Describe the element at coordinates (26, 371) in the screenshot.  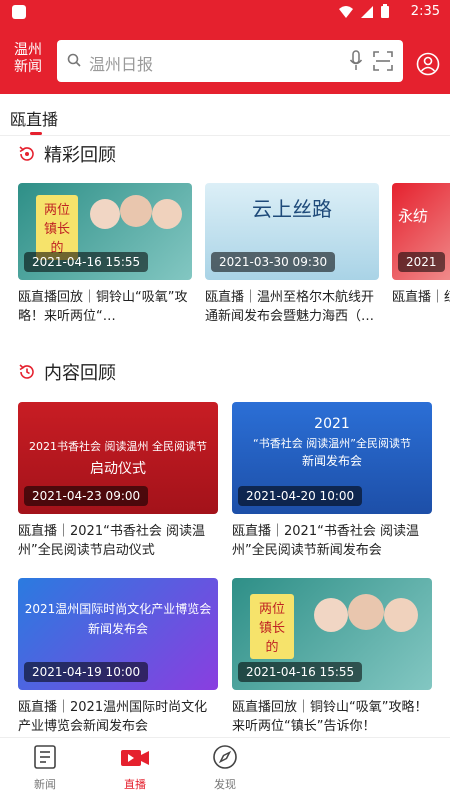
I see `history-icon` at that location.